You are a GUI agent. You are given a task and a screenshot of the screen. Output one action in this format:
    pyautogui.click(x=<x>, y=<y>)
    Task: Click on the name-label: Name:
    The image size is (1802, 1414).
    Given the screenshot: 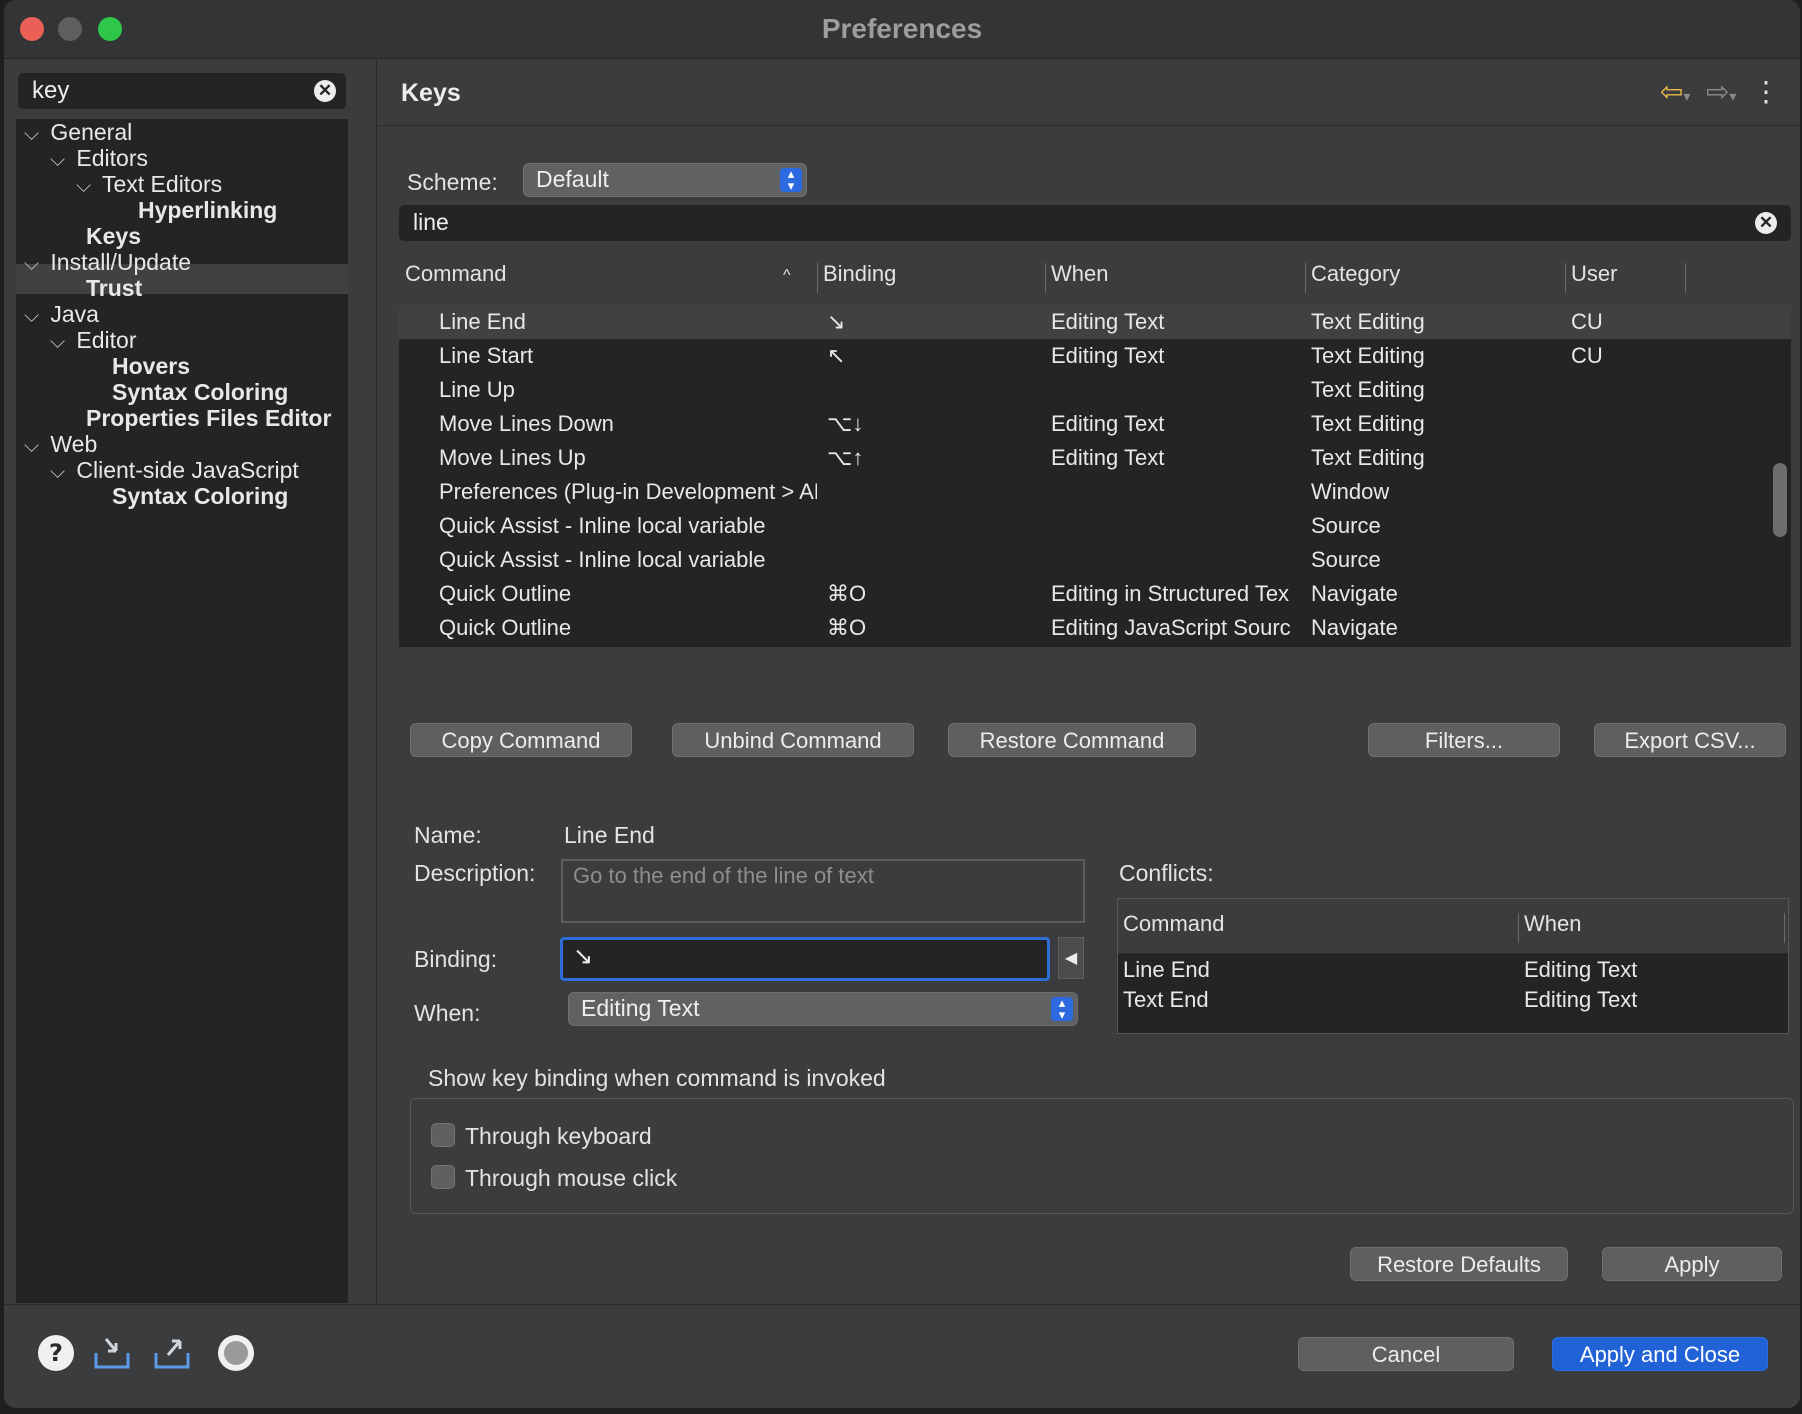 What is the action you would take?
    pyautogui.click(x=448, y=835)
    